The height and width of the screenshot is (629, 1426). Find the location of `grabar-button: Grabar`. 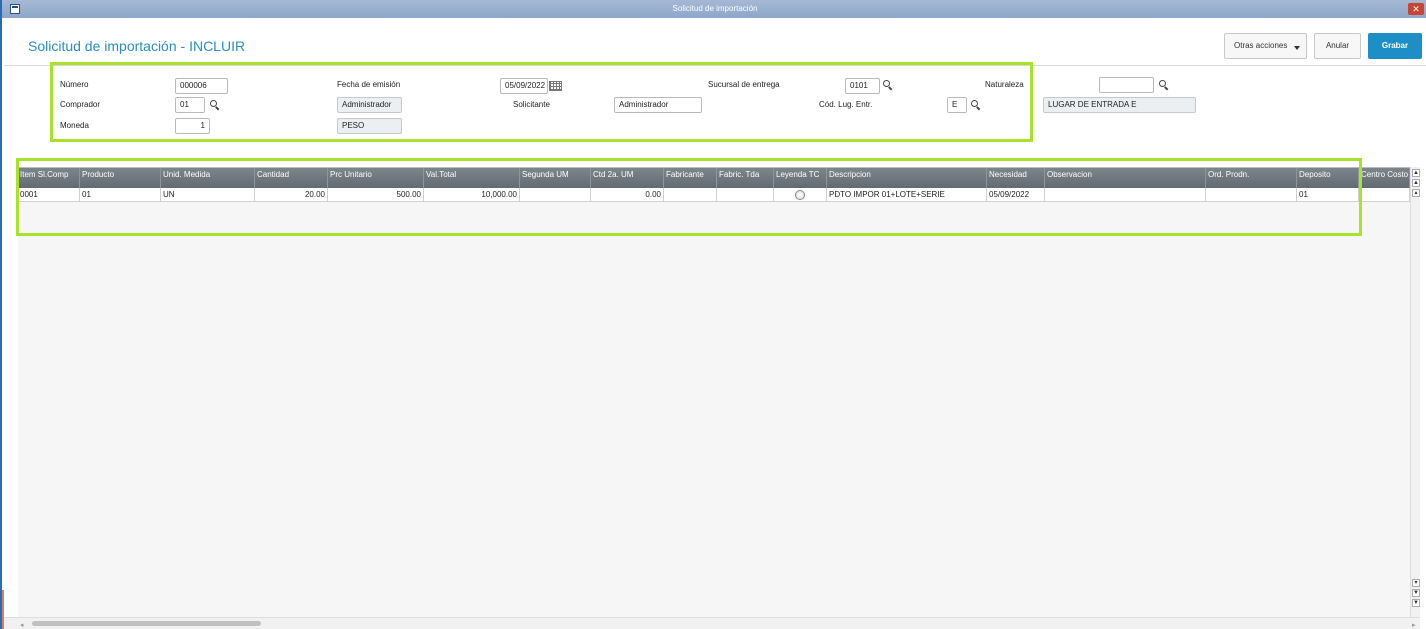

grabar-button: Grabar is located at coordinates (1395, 46).